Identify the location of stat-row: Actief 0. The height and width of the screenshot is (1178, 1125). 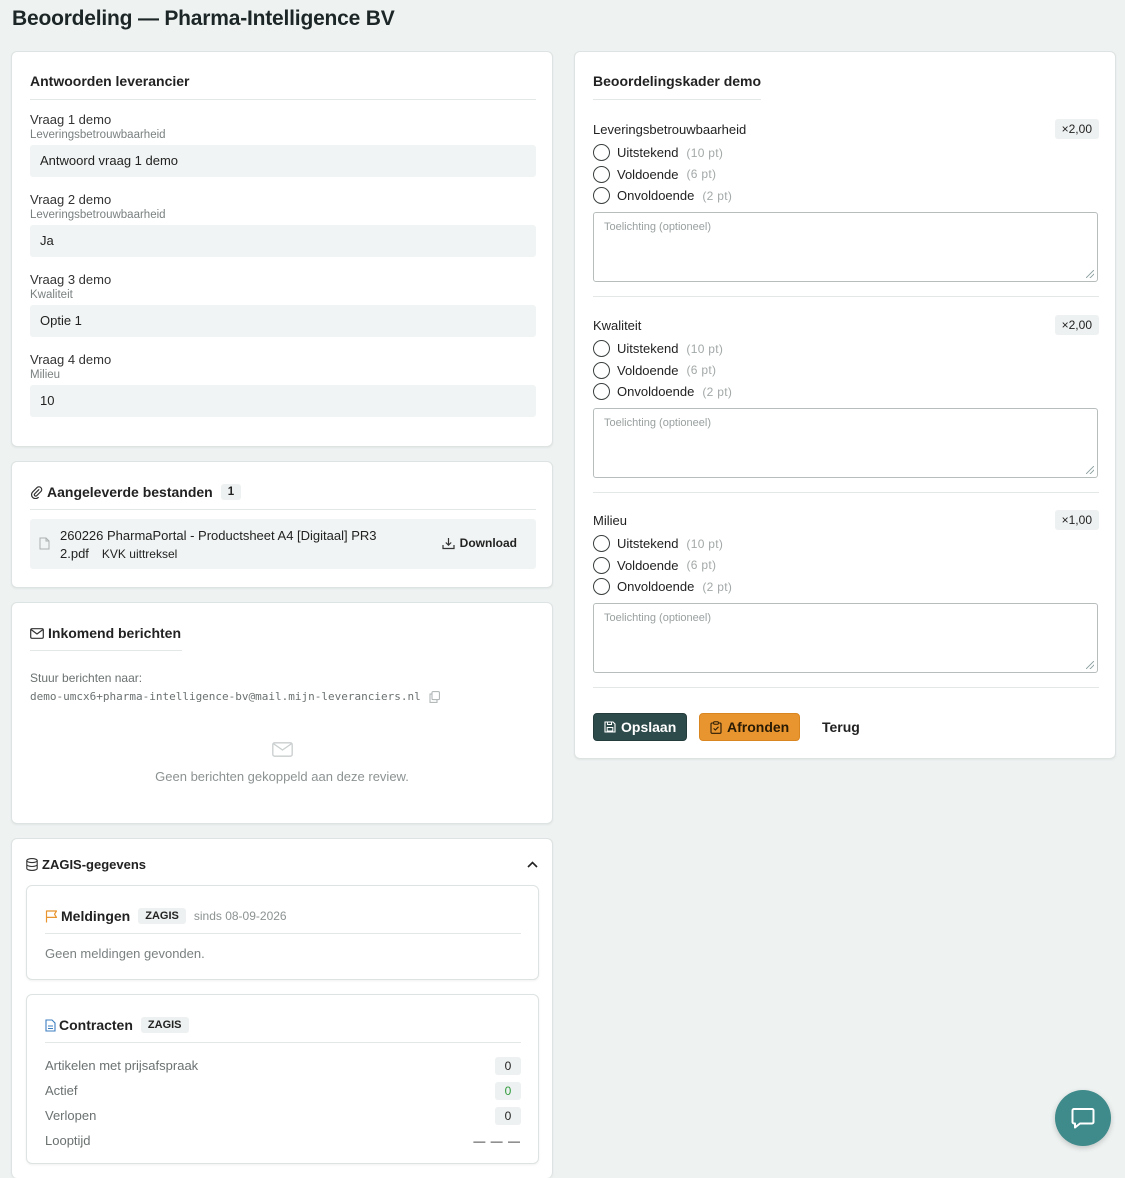
(283, 1090).